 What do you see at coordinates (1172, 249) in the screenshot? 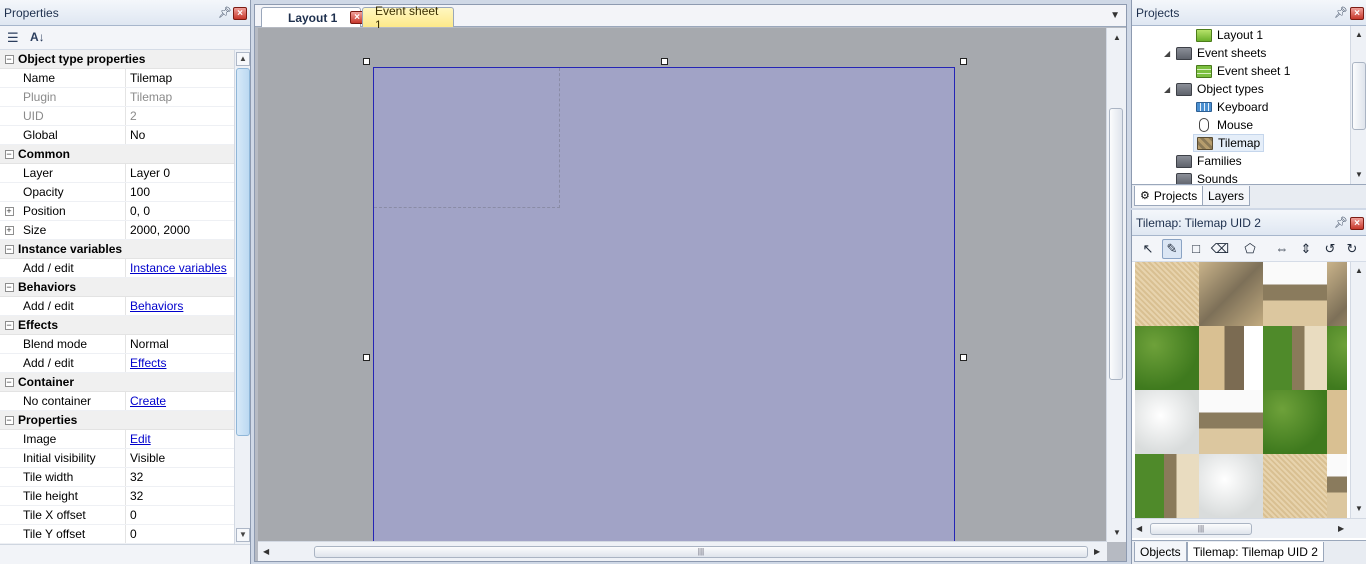
I see `pencil-icon: ✎` at bounding box center [1172, 249].